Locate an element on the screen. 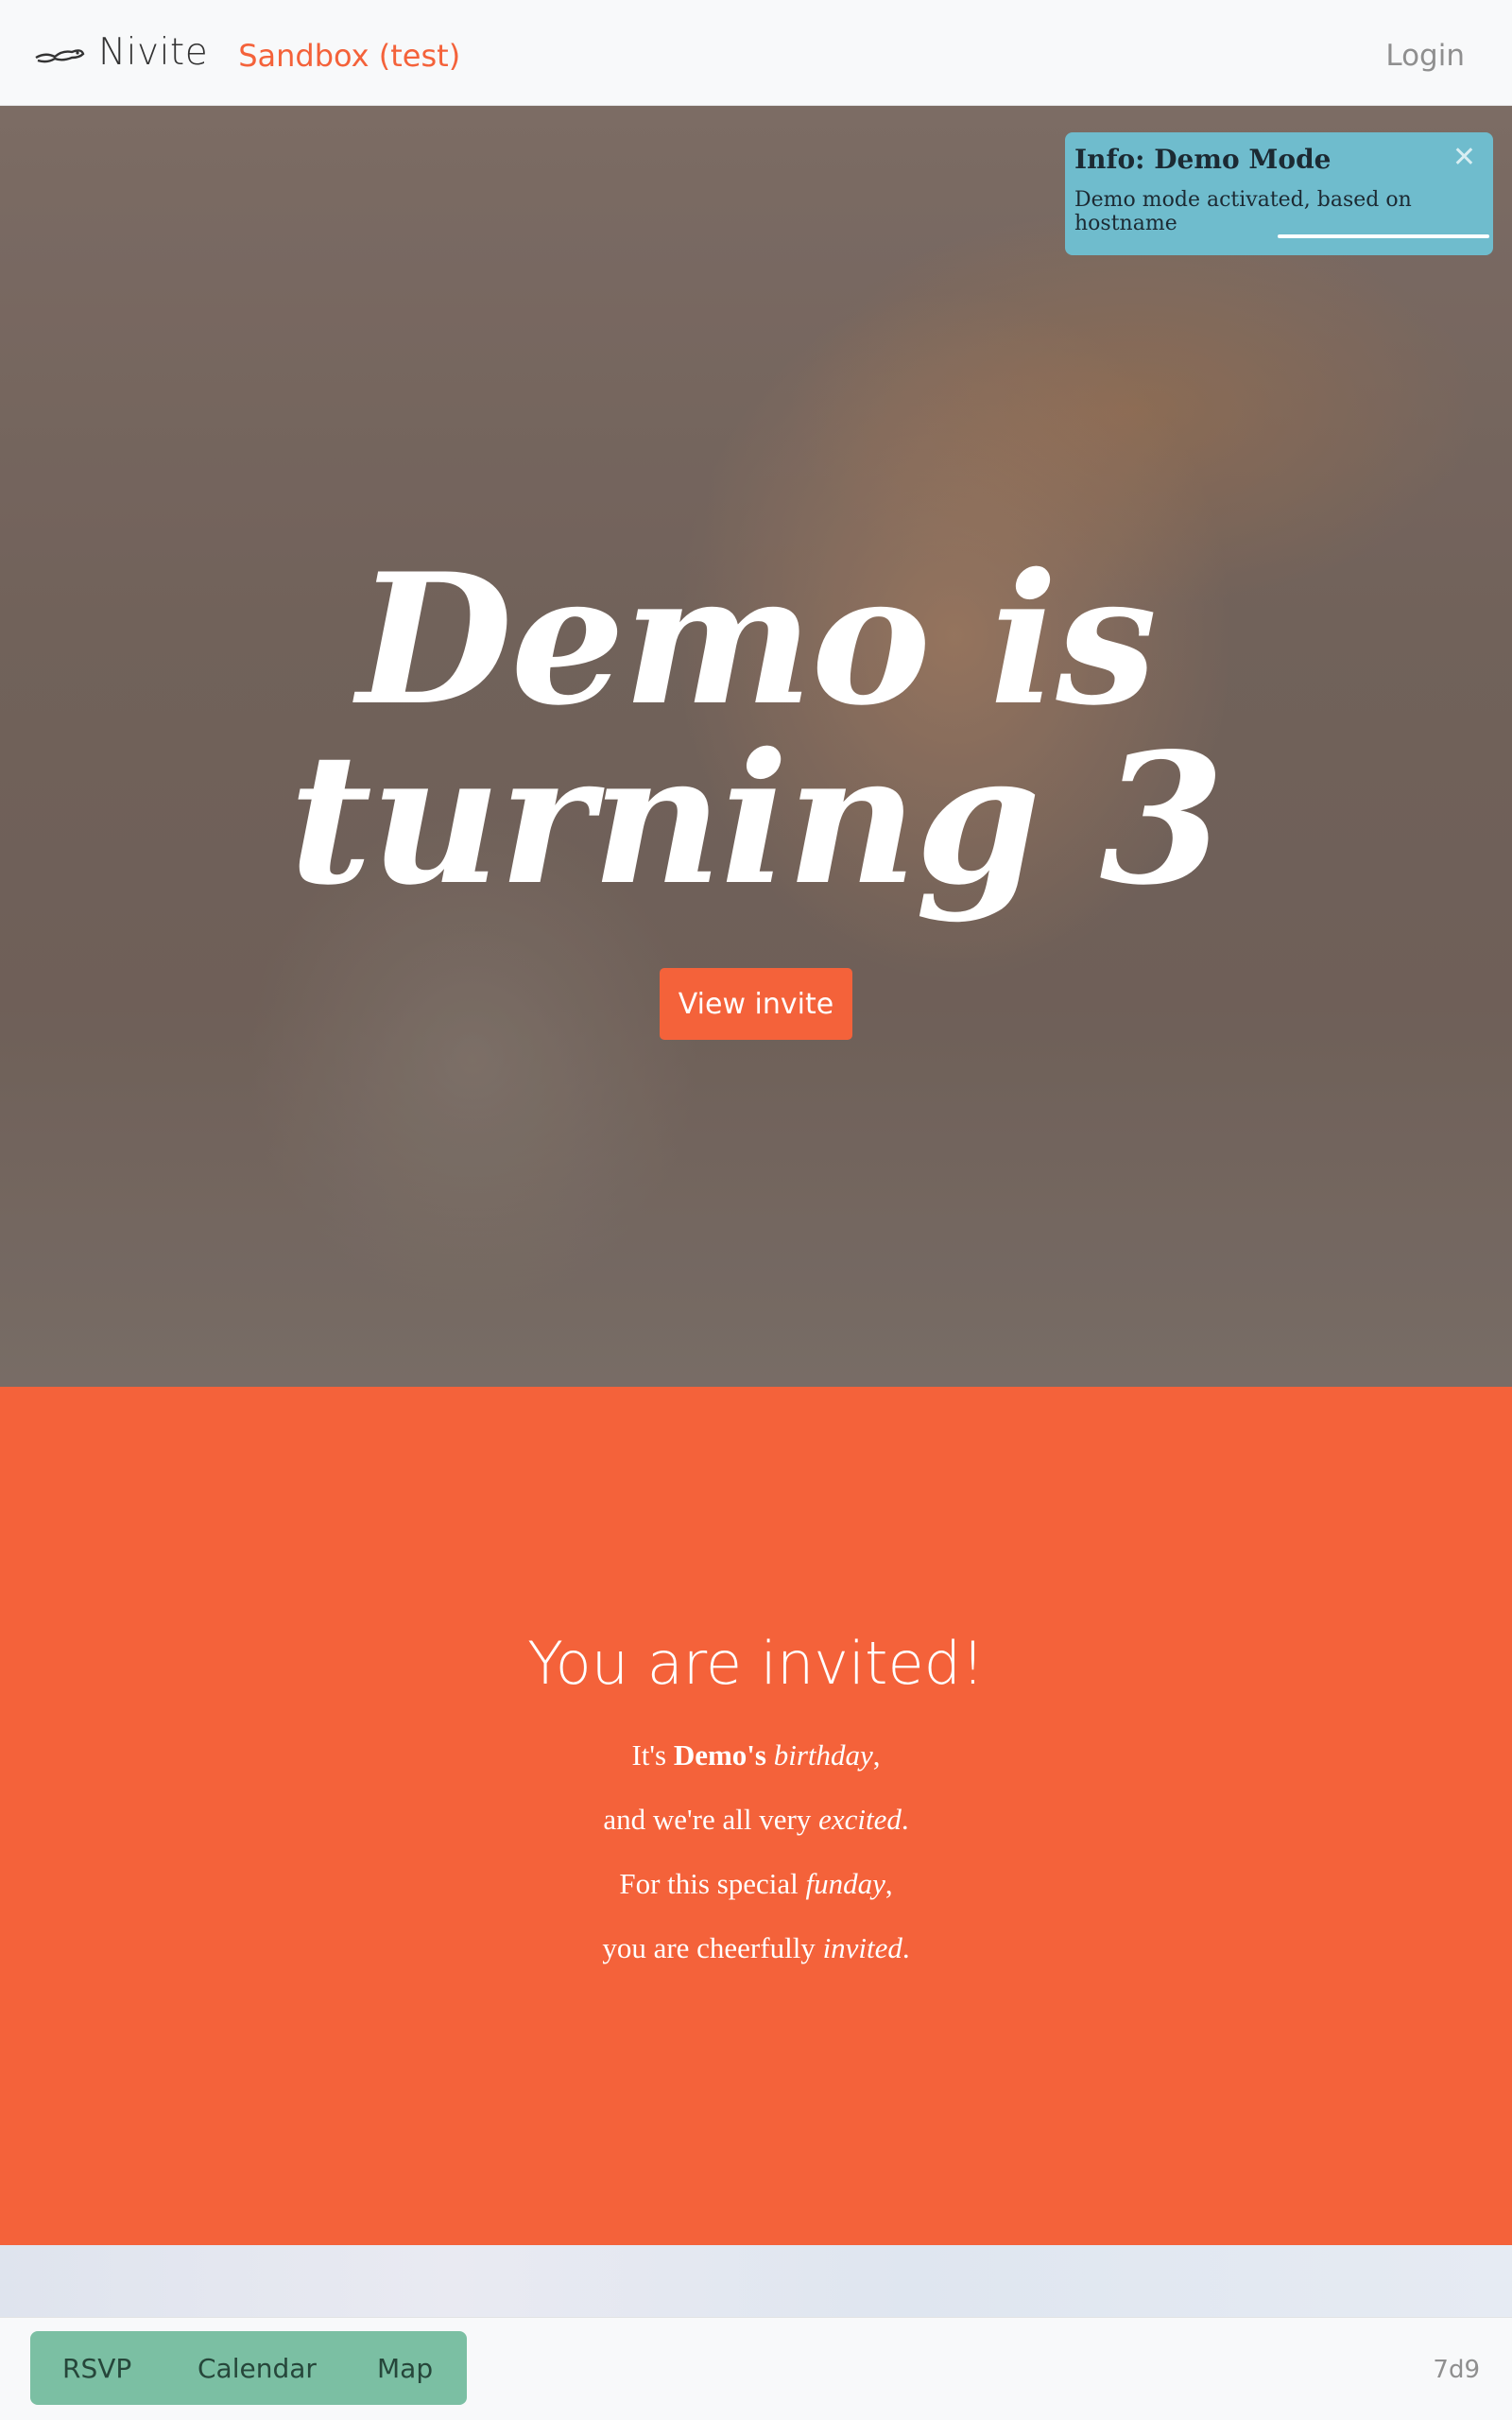 The height and width of the screenshot is (2420, 1512). login-link: Login is located at coordinates (1425, 56).